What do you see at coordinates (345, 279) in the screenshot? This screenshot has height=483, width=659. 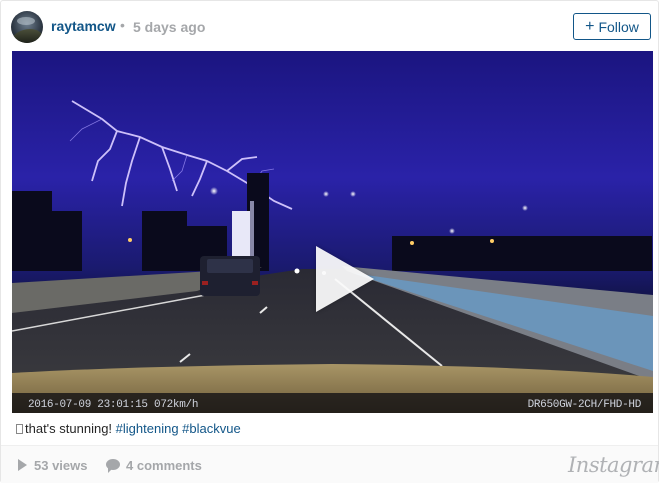 I see `play-icon` at bounding box center [345, 279].